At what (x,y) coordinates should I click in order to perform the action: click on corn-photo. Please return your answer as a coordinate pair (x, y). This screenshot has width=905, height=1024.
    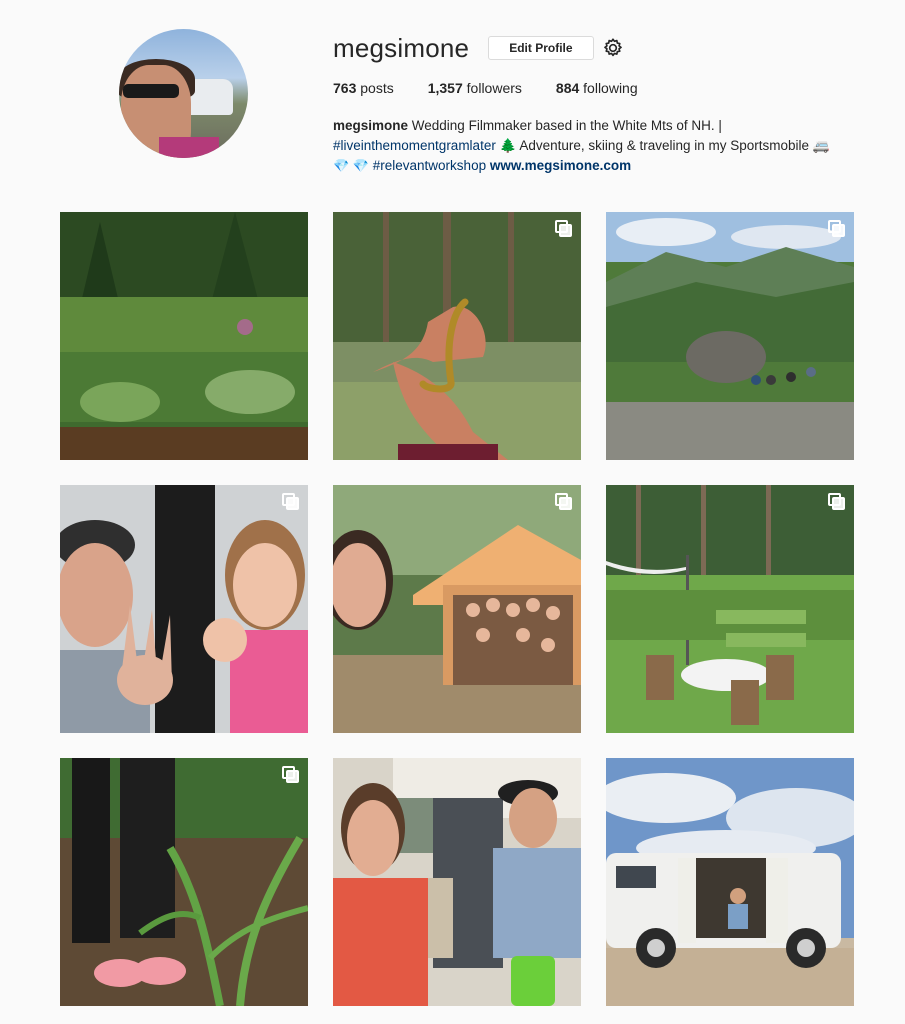
    Looking at the image, I should click on (184, 882).